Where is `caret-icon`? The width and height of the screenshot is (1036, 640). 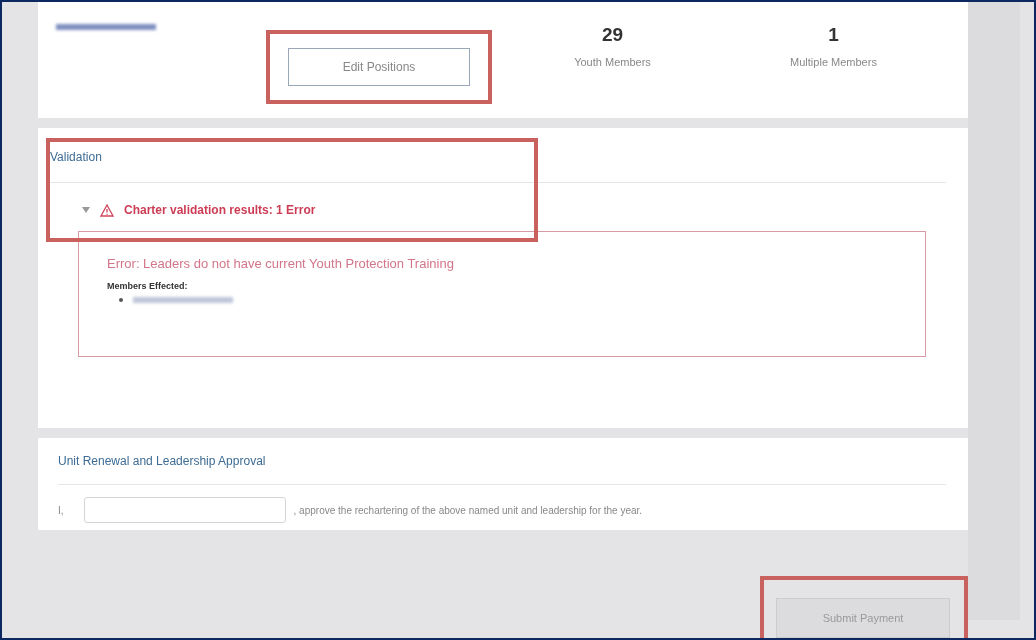
caret-icon is located at coordinates (86, 210).